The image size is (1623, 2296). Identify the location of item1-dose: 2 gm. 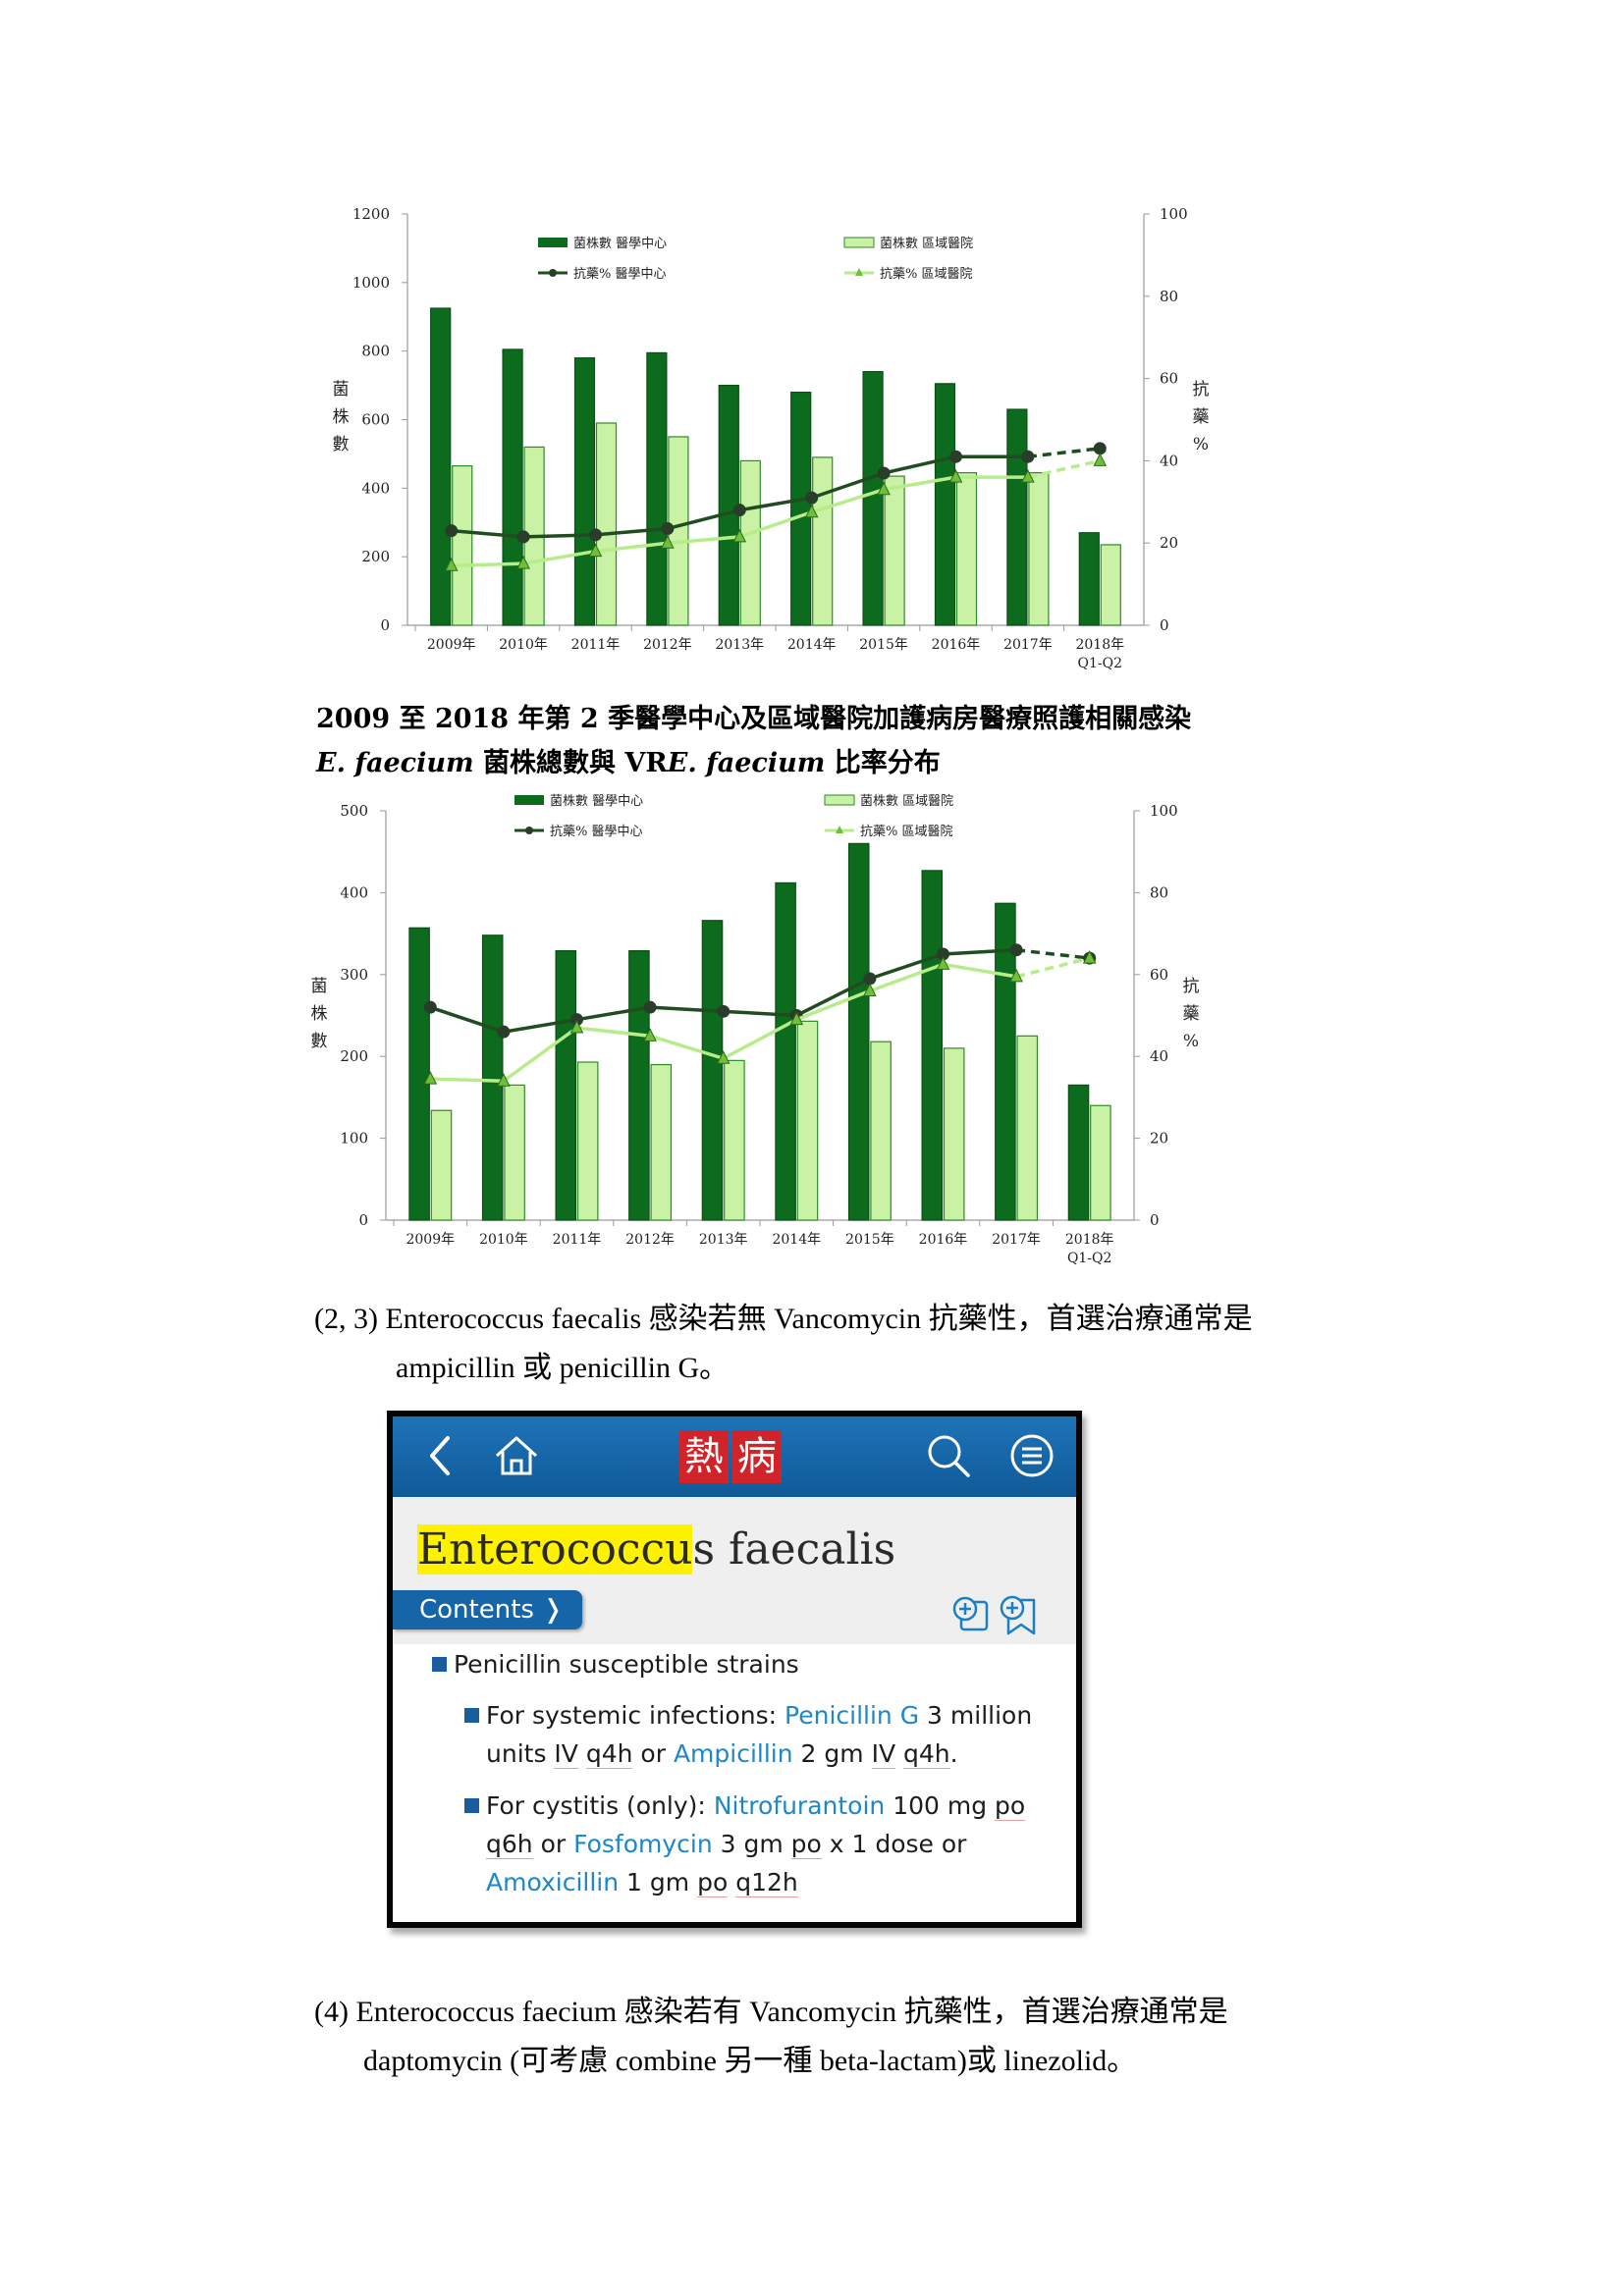
(832, 1753).